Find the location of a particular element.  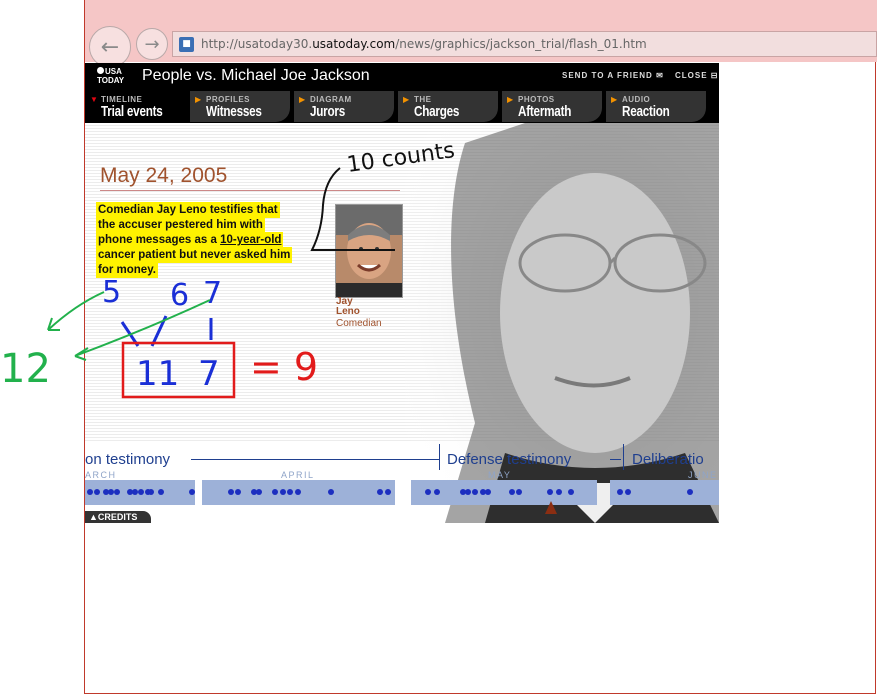

arrow-left-icon: ← is located at coordinates (110, 47).